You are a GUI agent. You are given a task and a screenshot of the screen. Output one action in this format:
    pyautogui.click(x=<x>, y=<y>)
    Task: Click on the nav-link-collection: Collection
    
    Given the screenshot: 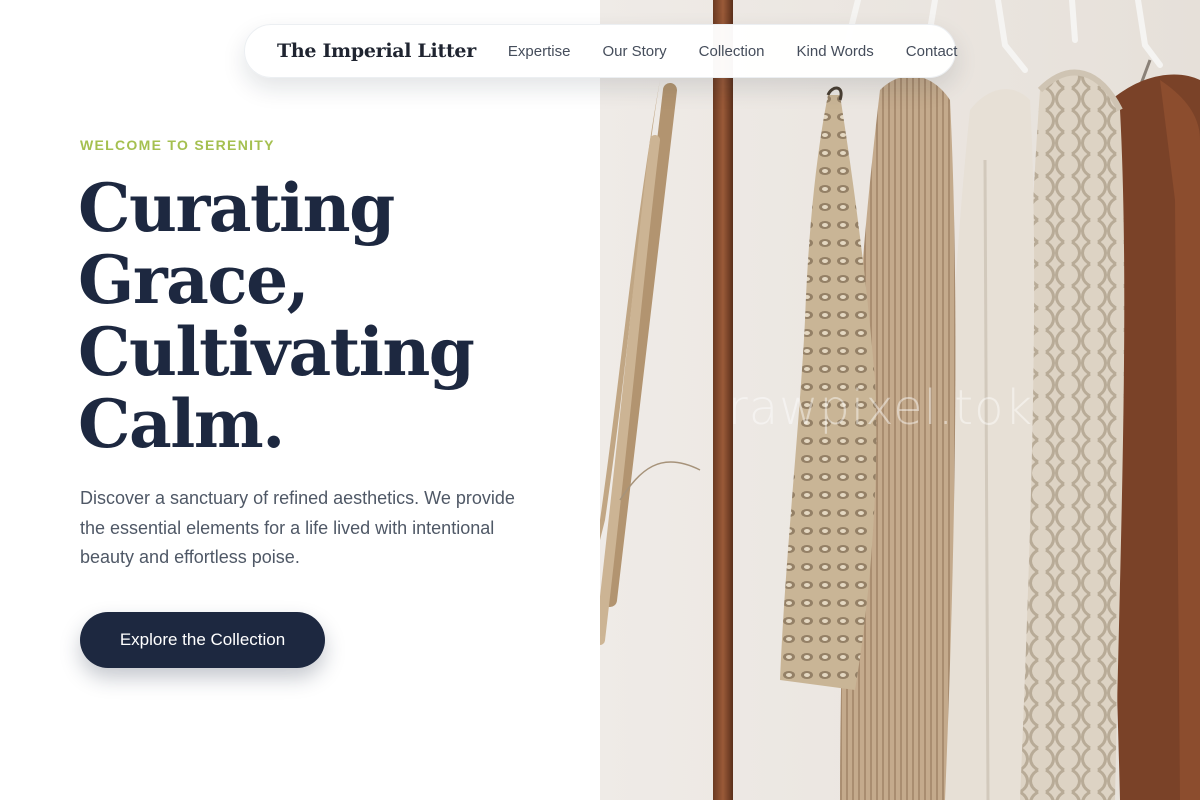 What is the action you would take?
    pyautogui.click(x=732, y=51)
    